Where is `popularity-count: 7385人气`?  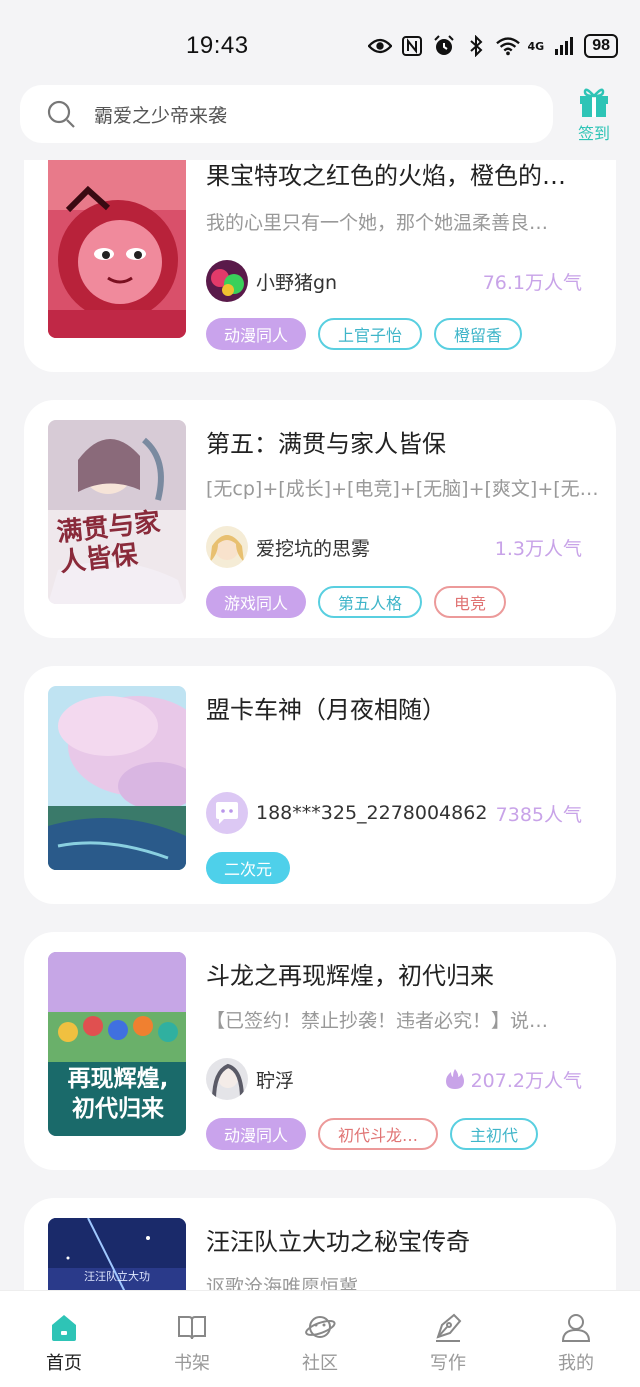
popularity-count: 7385人气 is located at coordinates (538, 814).